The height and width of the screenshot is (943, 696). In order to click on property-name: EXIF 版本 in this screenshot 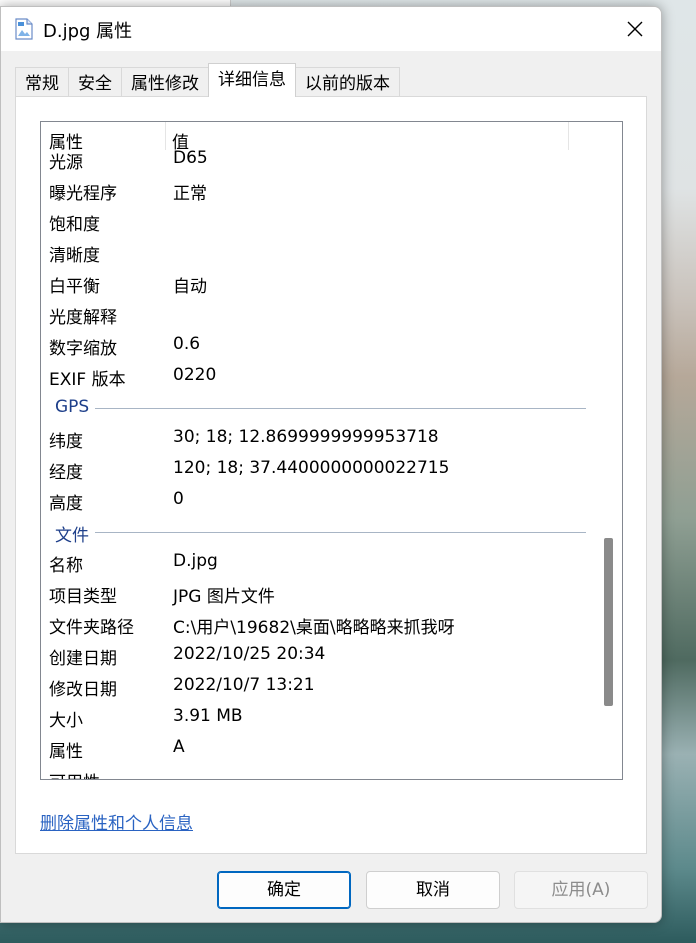, I will do `click(87, 380)`.